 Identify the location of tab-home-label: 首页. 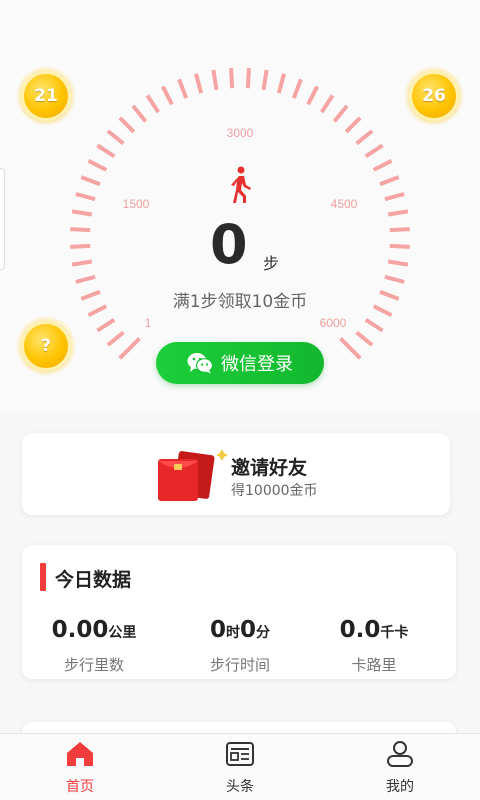
(80, 787).